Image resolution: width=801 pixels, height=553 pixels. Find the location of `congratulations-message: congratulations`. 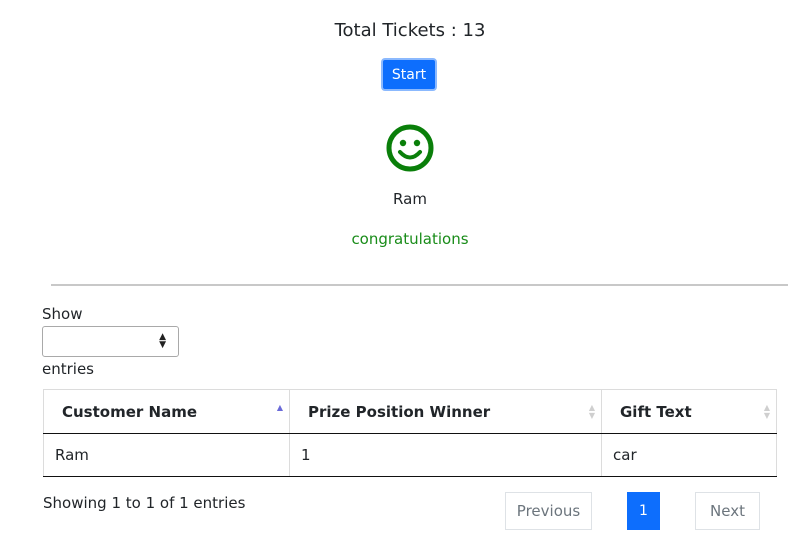

congratulations-message: congratulations is located at coordinates (410, 239).